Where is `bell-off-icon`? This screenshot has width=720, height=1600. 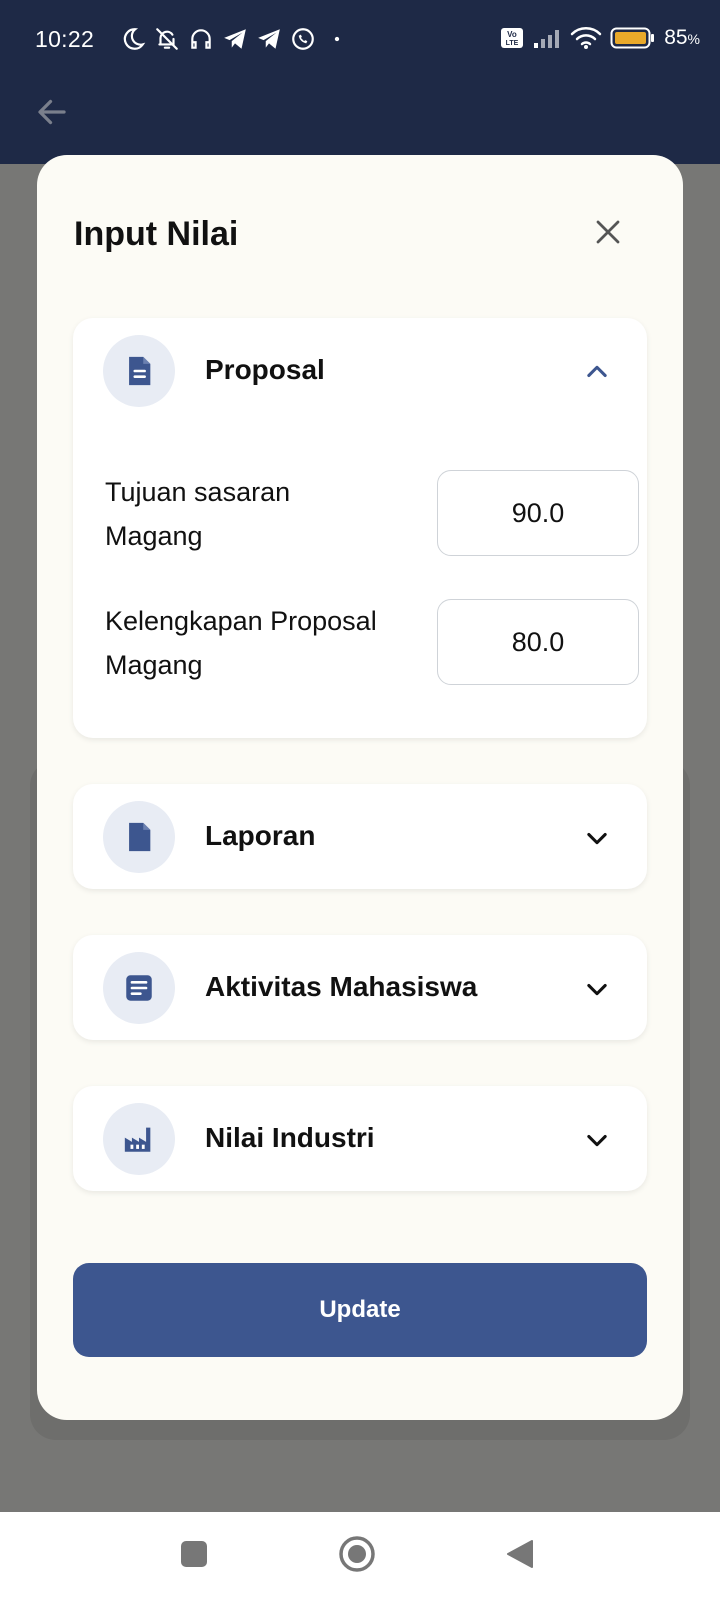 bell-off-icon is located at coordinates (167, 39).